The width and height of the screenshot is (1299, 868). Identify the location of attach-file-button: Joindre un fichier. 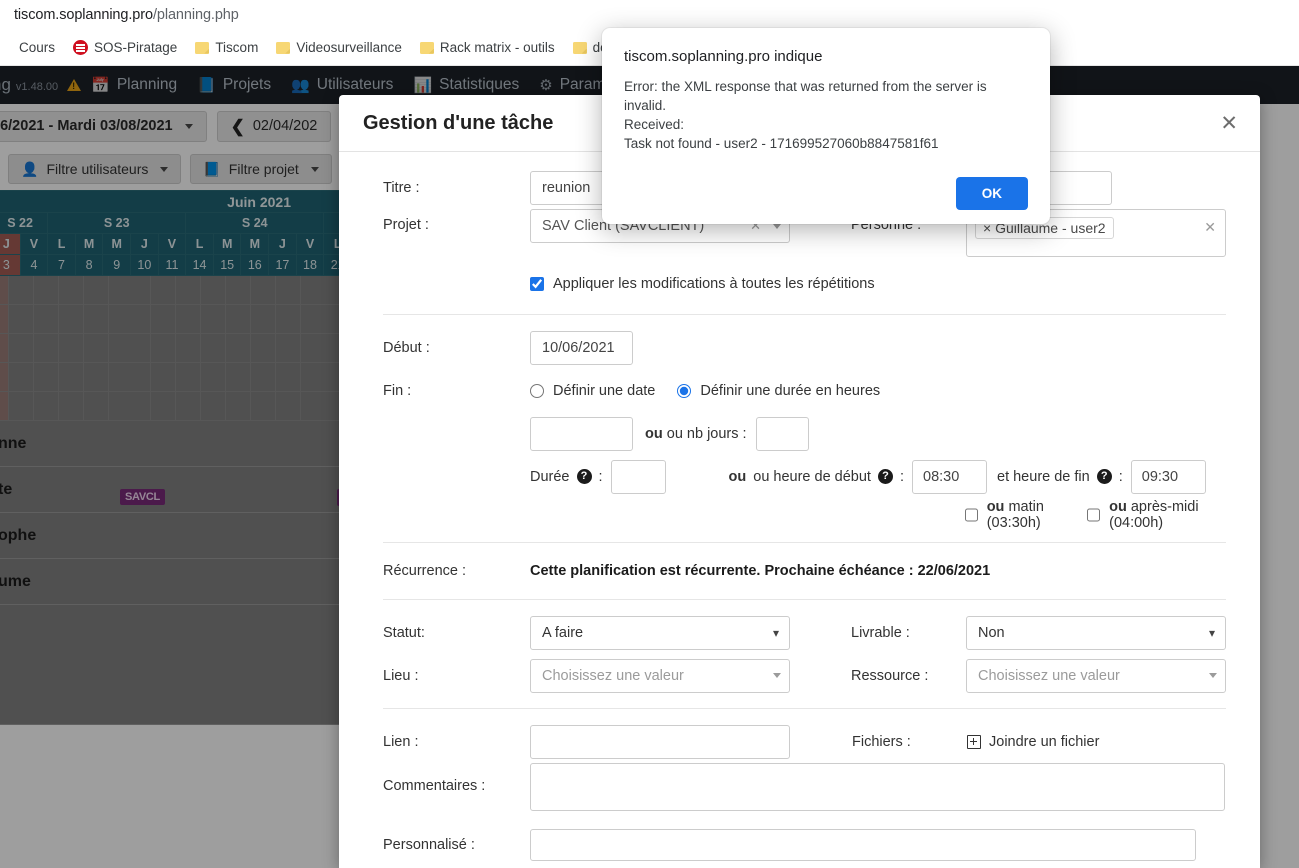
(1033, 742).